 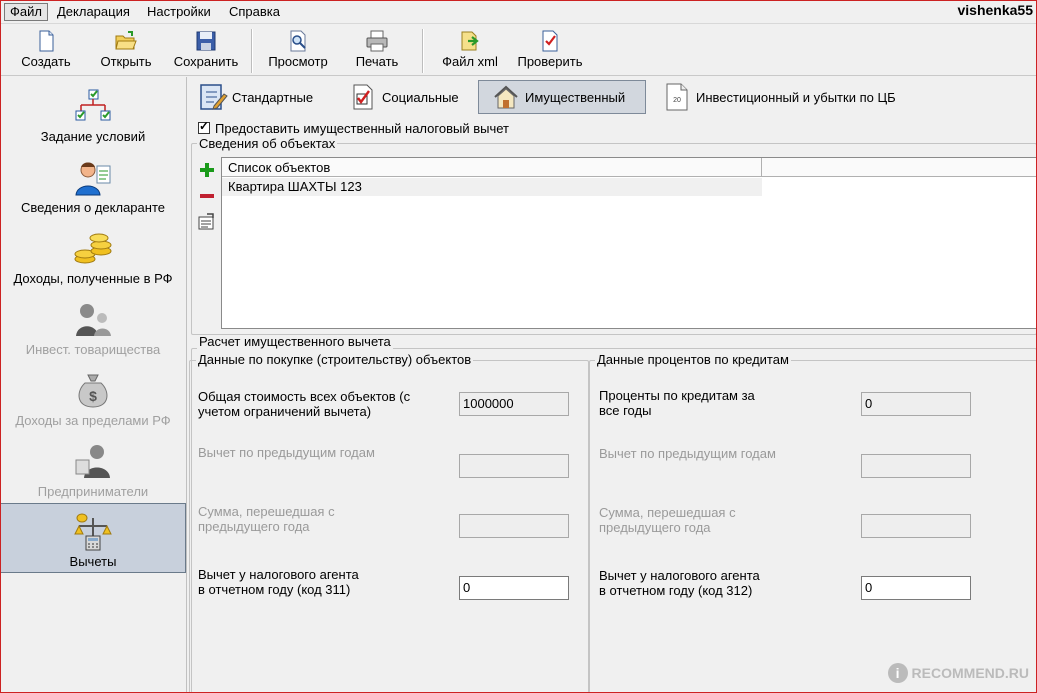 I want to click on list-item: Квартира ШАХТЫ 123, so click(x=492, y=187).